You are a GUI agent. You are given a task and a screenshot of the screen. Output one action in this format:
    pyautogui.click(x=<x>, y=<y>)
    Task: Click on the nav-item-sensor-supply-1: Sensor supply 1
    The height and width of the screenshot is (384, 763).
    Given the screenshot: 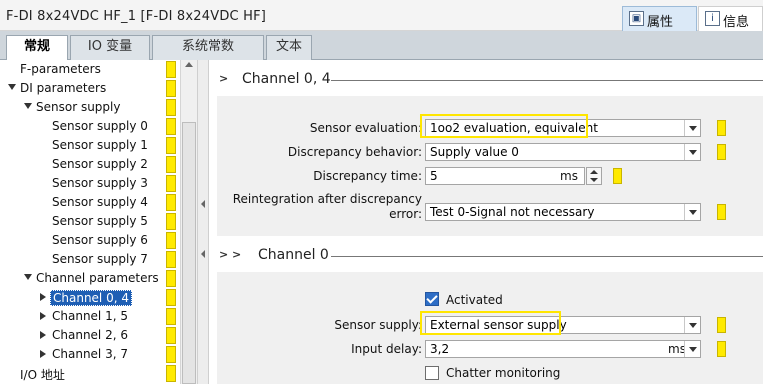 What is the action you would take?
    pyautogui.click(x=90, y=145)
    